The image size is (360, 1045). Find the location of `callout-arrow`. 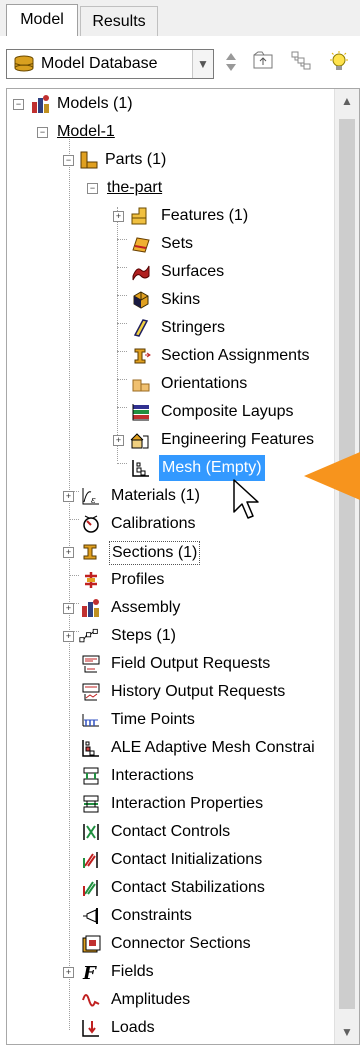

callout-arrow is located at coordinates (332, 476).